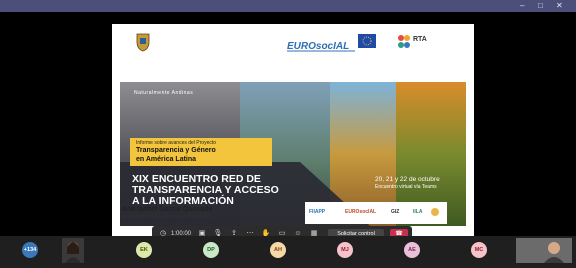 Image resolution: width=576 pixels, height=268 pixels. What do you see at coordinates (166, 159) in the screenshot?
I see `report-line-3: en América Latina` at bounding box center [166, 159].